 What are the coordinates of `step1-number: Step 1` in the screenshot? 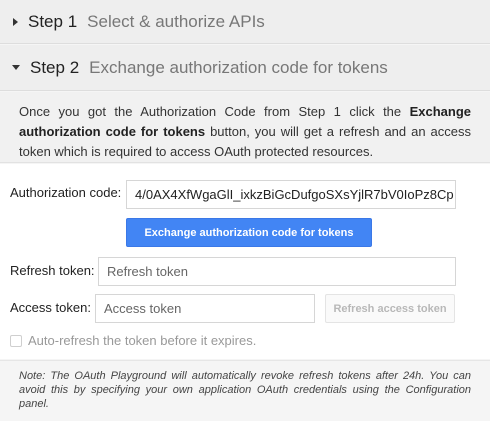 It's located at (53, 21).